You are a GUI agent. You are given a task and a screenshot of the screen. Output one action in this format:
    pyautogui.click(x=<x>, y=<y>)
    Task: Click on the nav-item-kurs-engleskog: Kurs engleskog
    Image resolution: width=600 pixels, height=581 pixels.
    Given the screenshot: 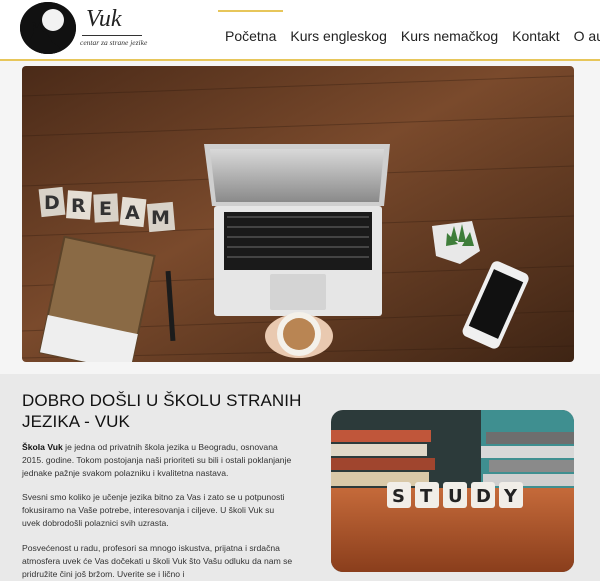 What is the action you would take?
    pyautogui.click(x=338, y=35)
    